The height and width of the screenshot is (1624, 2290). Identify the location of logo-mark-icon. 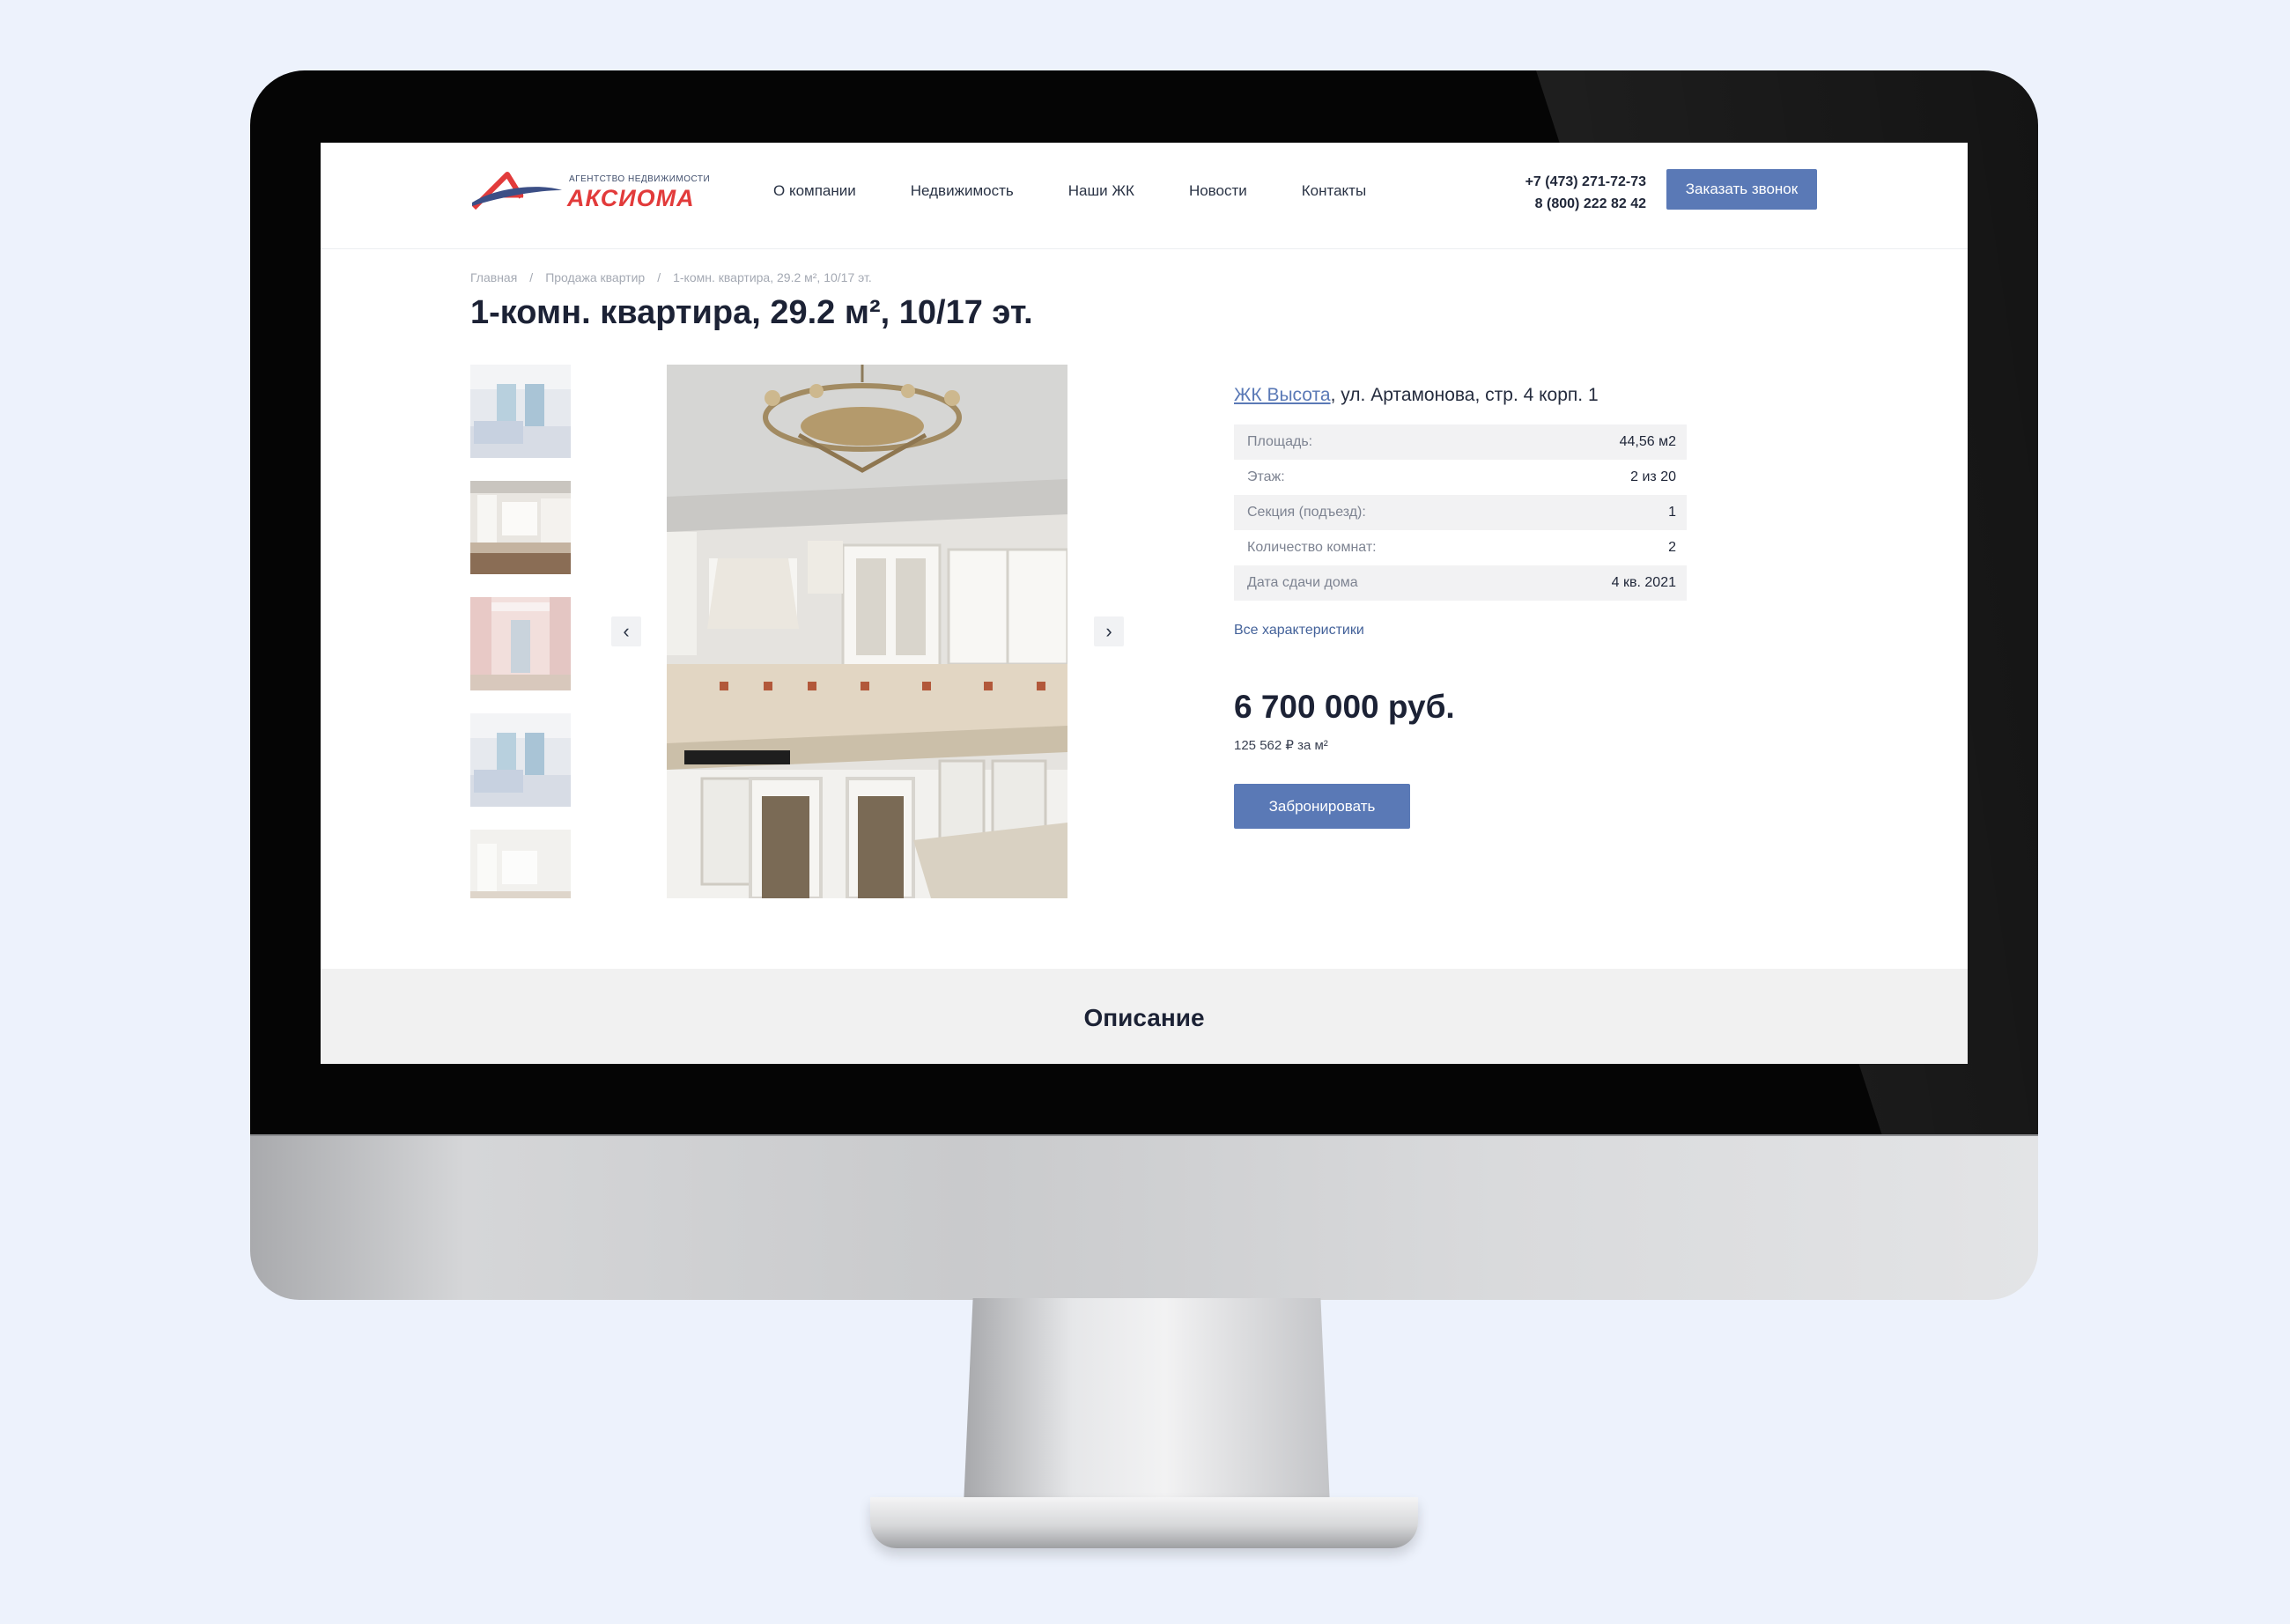
(516, 191).